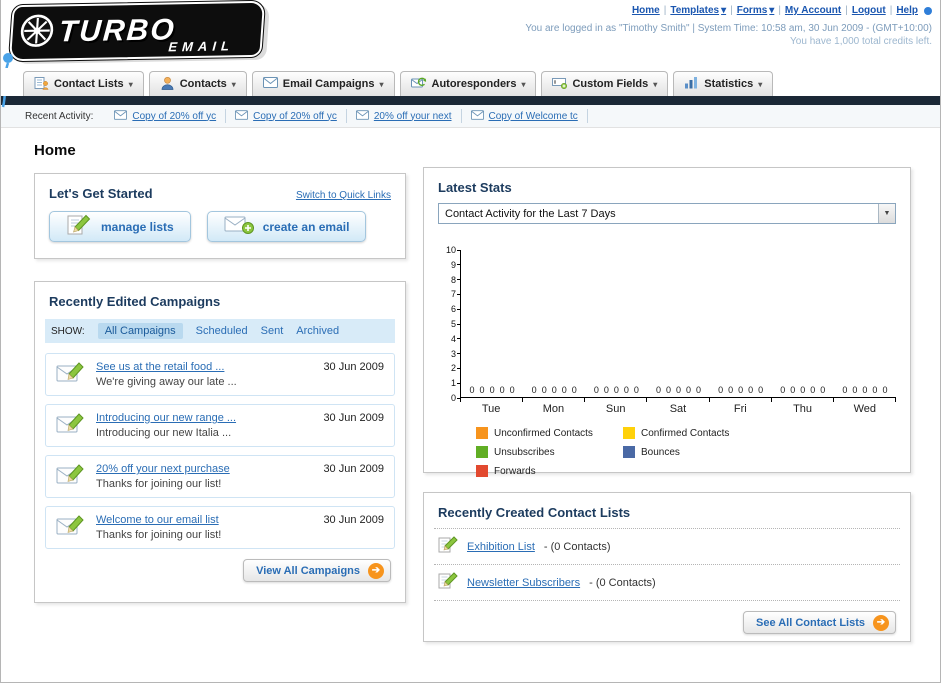 The height and width of the screenshot is (683, 941). I want to click on pencil-list-icon, so click(79, 226).